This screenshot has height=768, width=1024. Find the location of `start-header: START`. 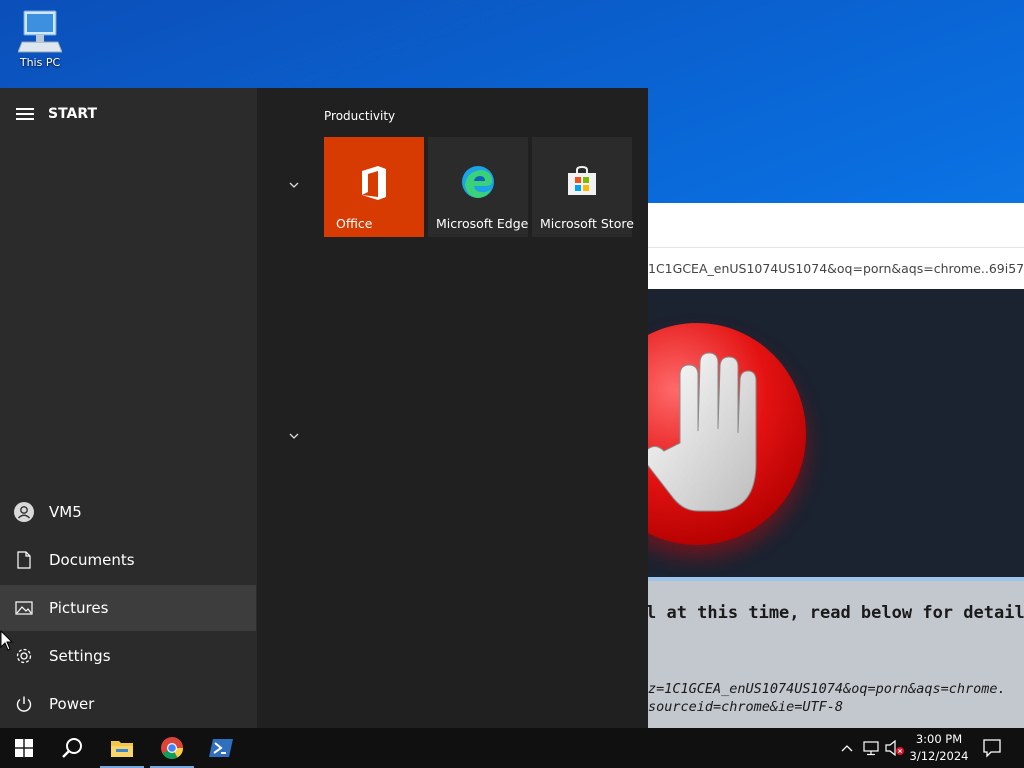

start-header: START is located at coordinates (56, 114).